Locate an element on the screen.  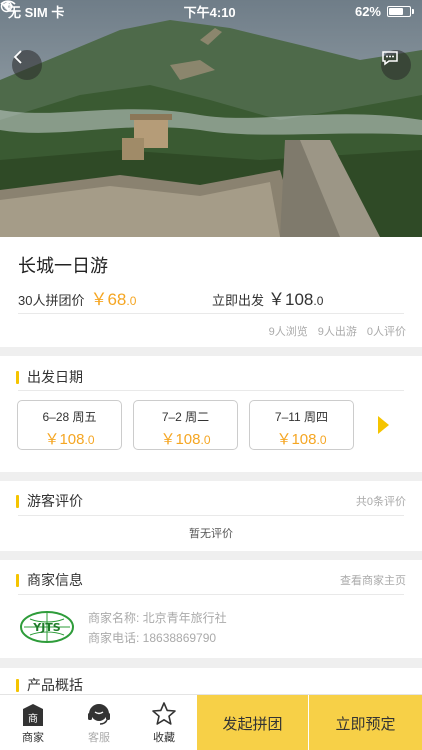
merchant-tab: 商 商家 is located at coordinates (33, 722).